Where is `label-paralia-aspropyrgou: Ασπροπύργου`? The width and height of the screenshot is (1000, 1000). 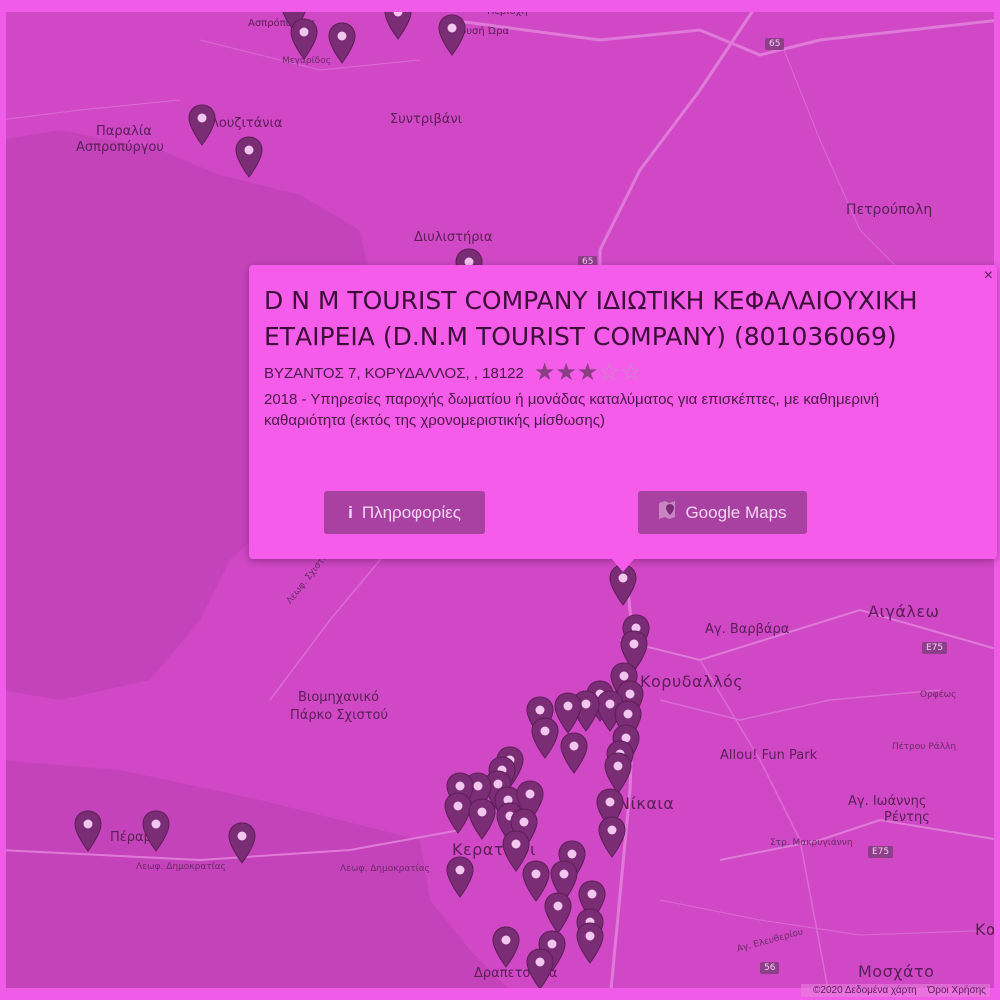 label-paralia-aspropyrgou: Ασπροπύργου is located at coordinates (120, 147).